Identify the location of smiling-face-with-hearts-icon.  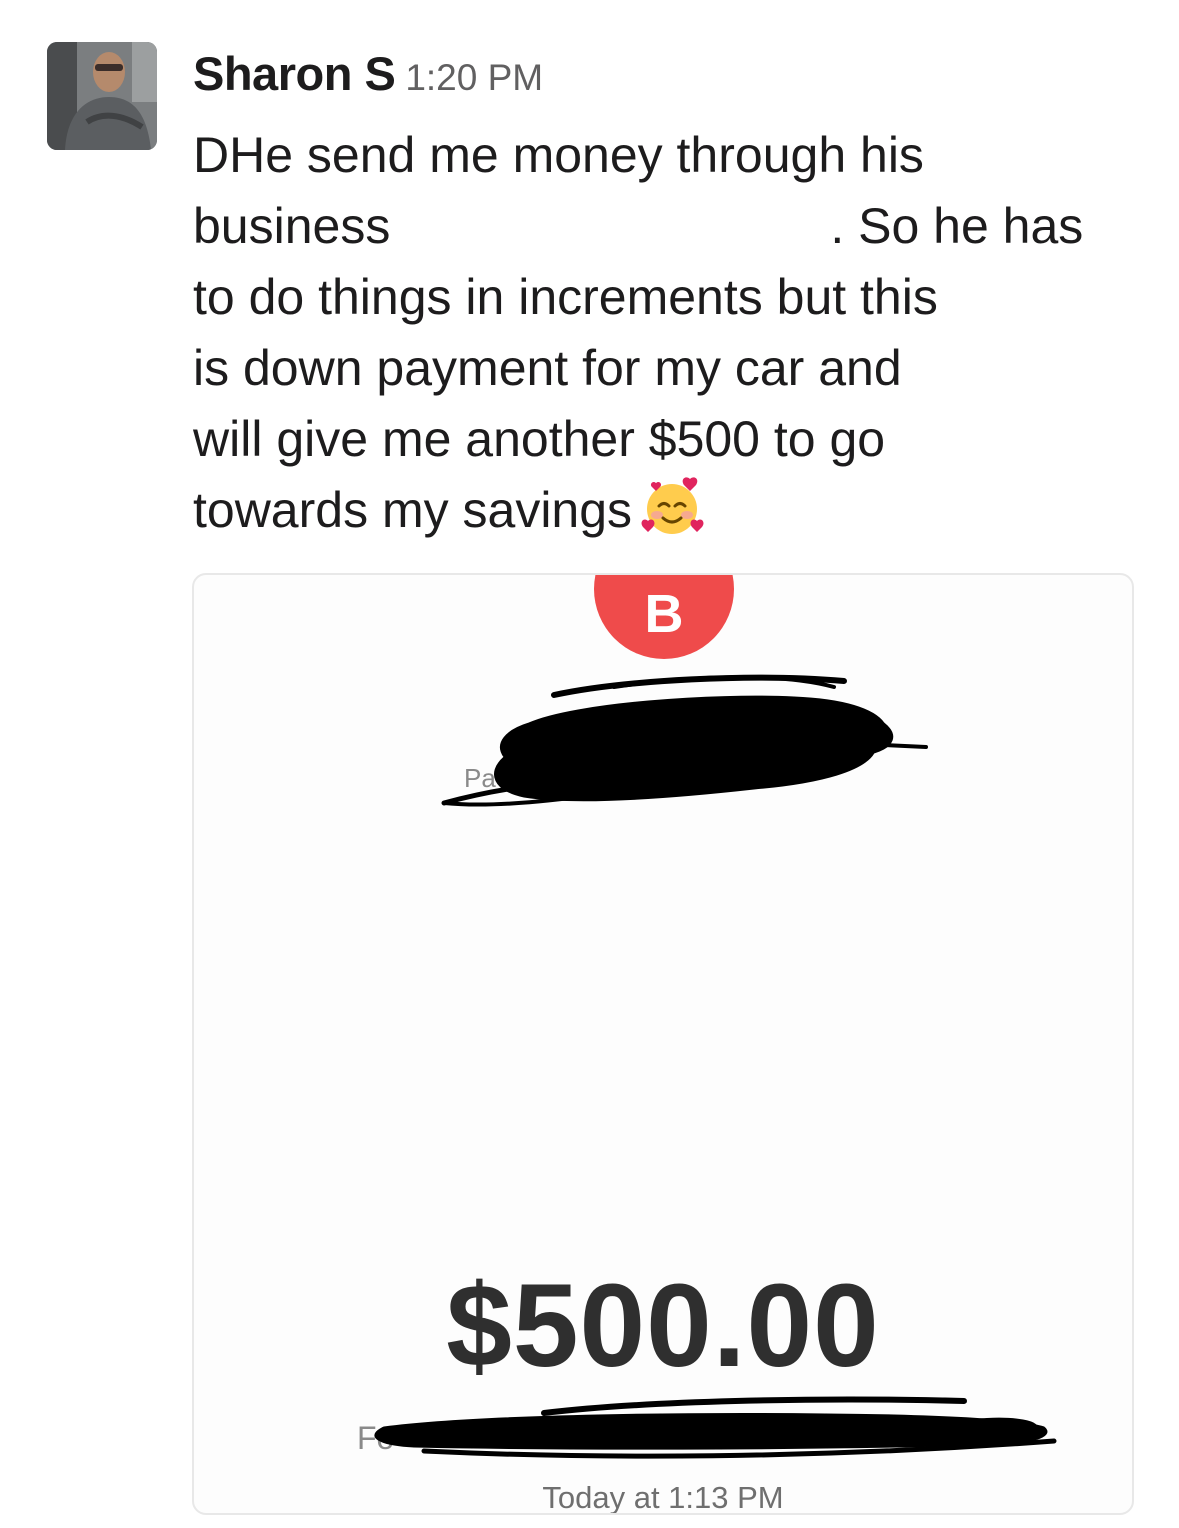
(672, 505).